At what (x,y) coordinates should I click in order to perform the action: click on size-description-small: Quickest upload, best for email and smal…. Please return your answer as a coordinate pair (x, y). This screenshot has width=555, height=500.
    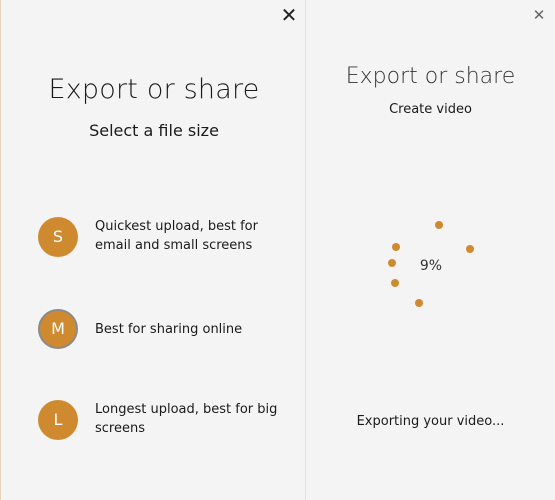
    Looking at the image, I should click on (176, 236).